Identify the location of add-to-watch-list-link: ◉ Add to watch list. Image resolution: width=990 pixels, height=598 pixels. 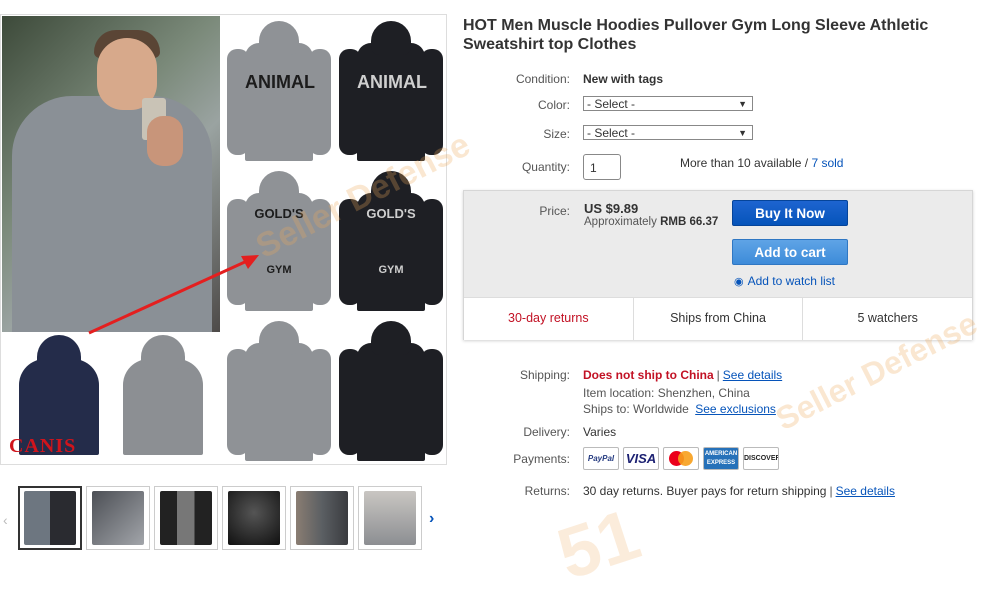
(784, 281).